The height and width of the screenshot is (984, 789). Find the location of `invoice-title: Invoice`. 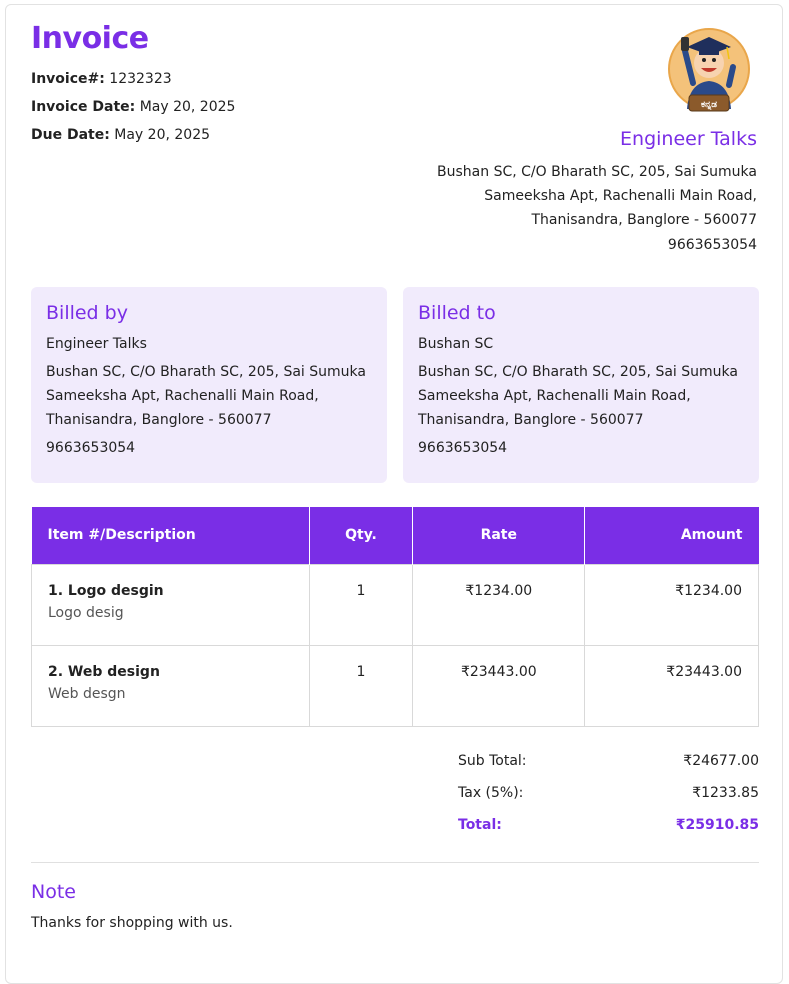

invoice-title: Invoice is located at coordinates (90, 38).